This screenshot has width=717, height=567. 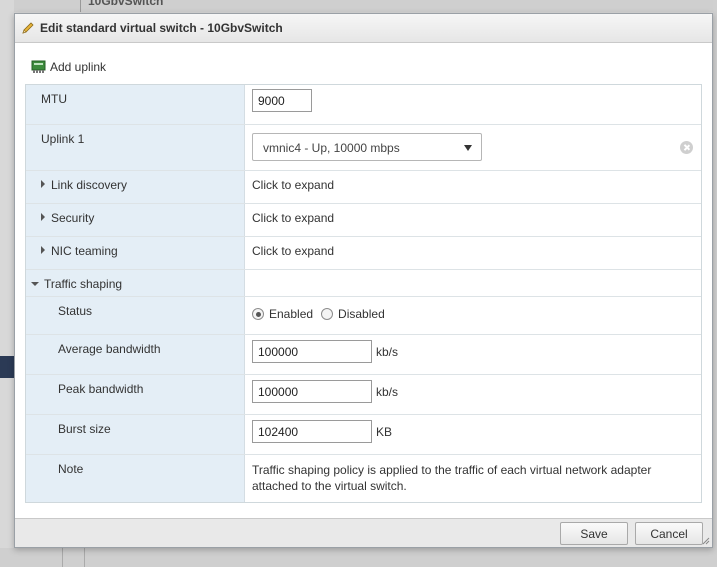 I want to click on burst-size-label-cell: Burst size, so click(x=135, y=434).